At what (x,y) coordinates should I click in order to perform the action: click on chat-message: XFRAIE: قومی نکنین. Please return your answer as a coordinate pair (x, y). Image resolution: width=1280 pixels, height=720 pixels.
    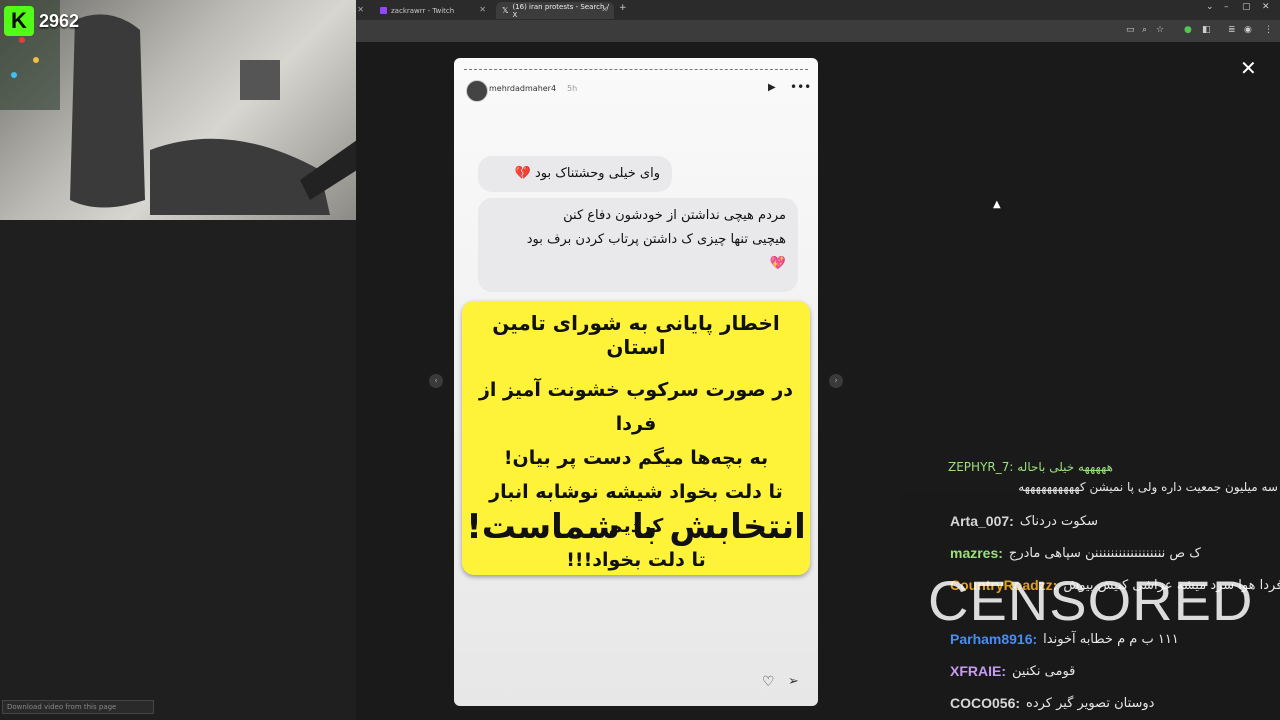
    Looking at the image, I should click on (1113, 671).